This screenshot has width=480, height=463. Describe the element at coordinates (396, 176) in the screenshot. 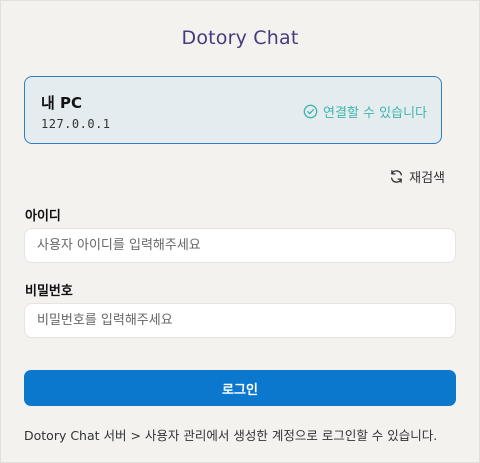

I see `refresh-icon` at that location.